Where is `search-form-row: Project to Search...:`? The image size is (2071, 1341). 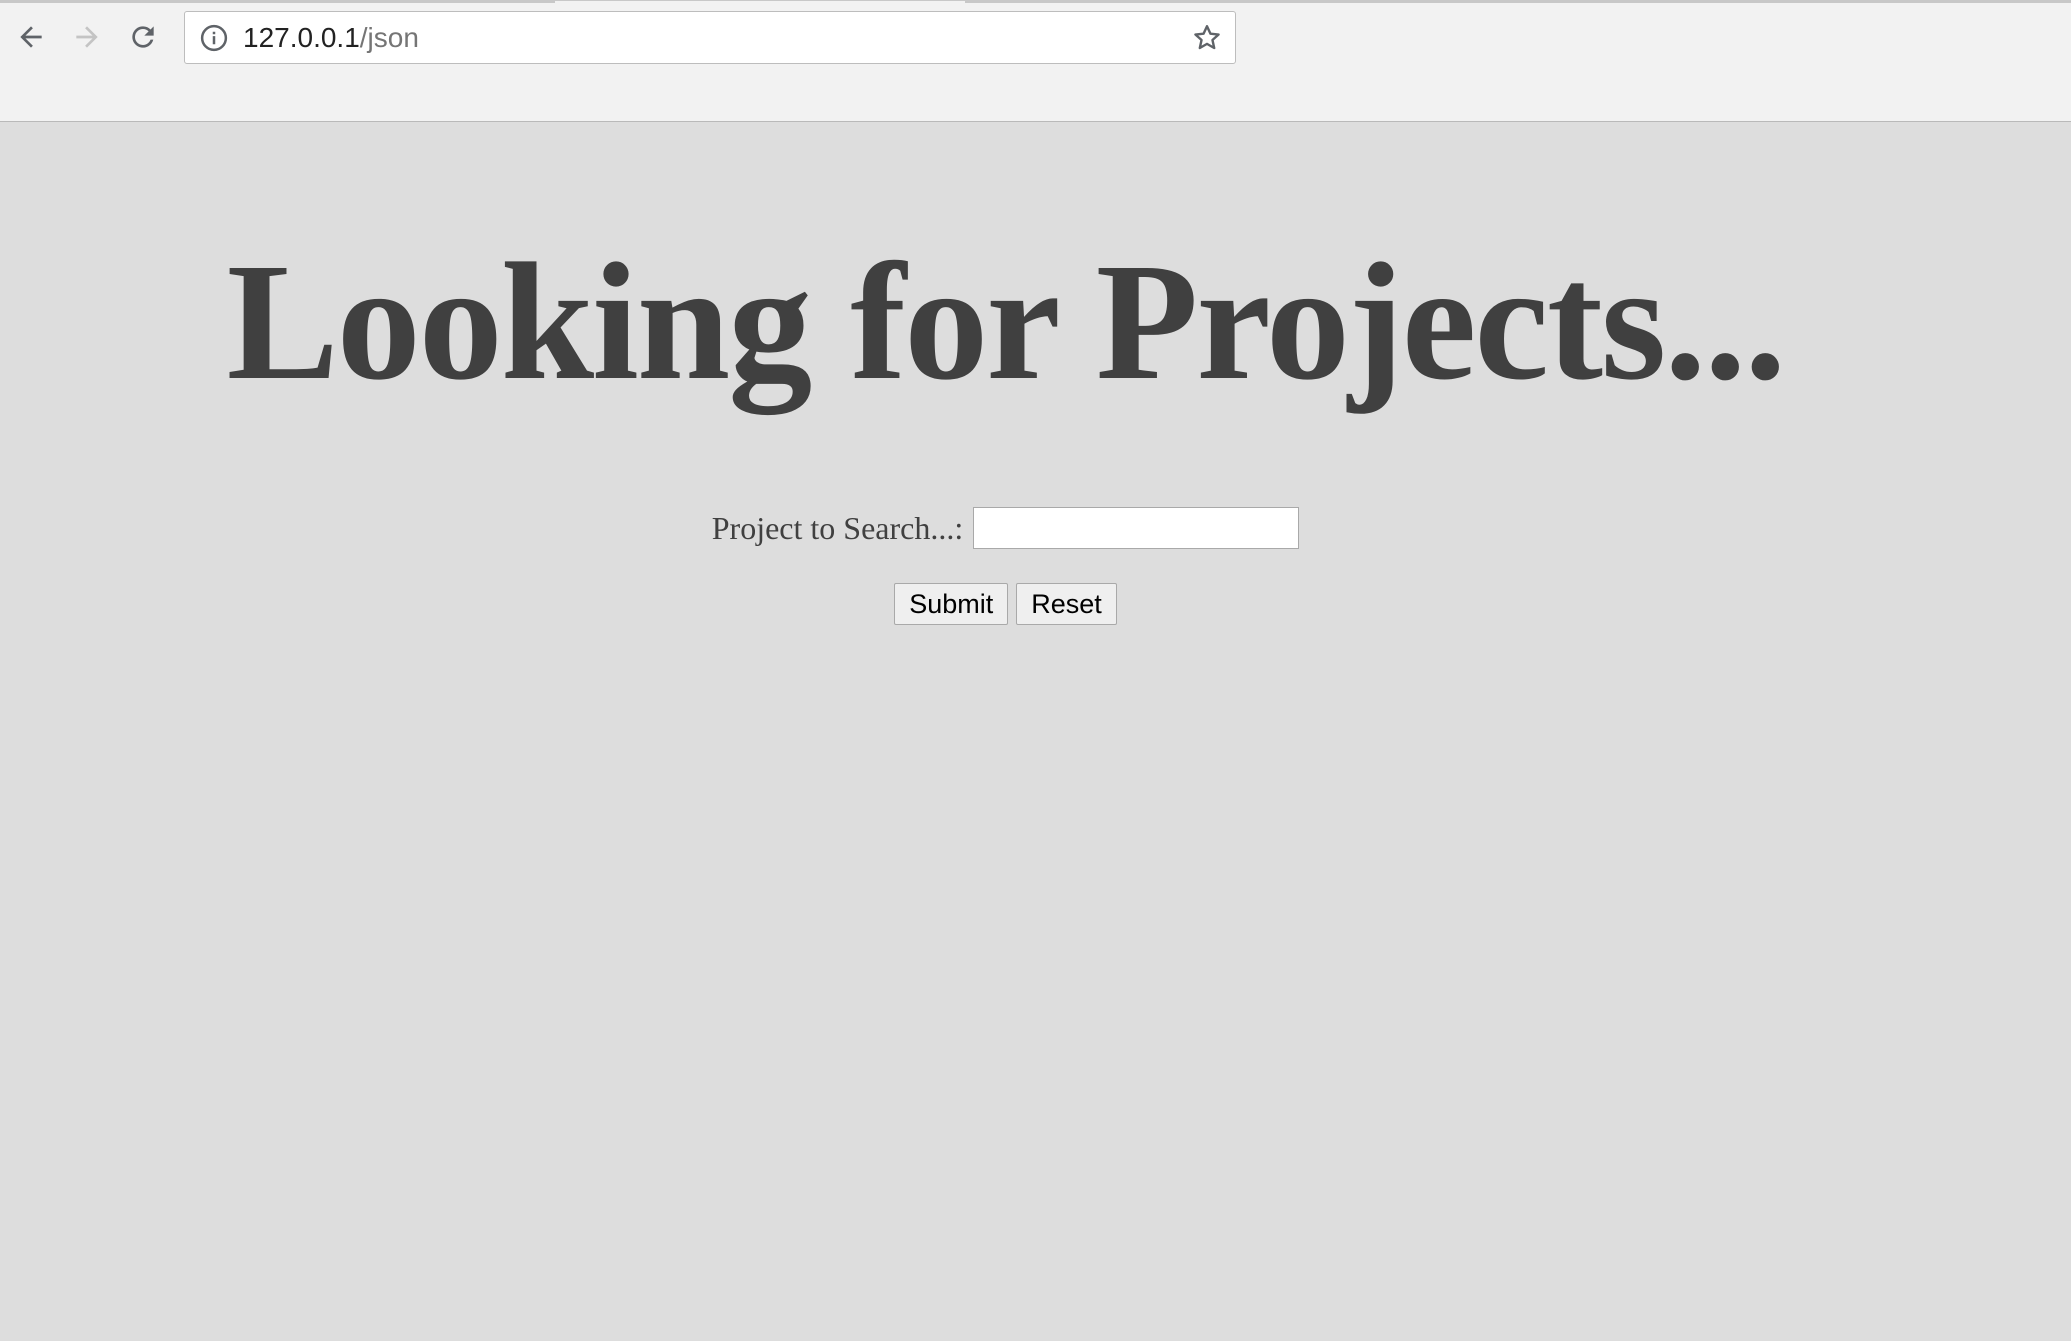 search-form-row: Project to Search...: is located at coordinates (1005, 528).